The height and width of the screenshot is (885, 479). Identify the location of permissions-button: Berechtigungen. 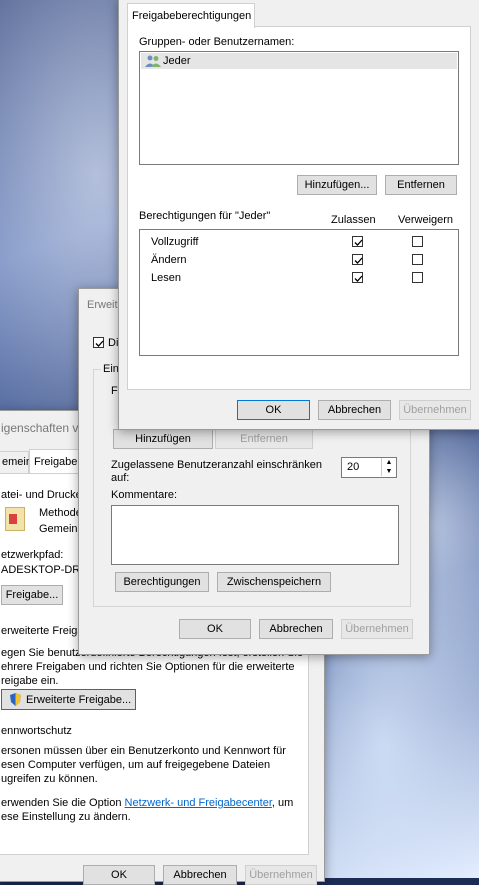
(162, 582).